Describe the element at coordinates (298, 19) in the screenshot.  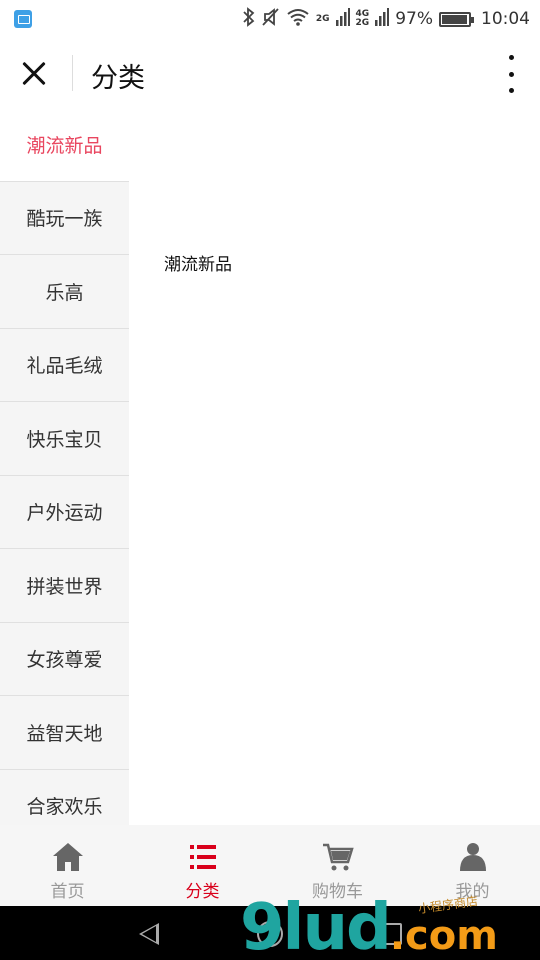
I see `wifi-icon` at that location.